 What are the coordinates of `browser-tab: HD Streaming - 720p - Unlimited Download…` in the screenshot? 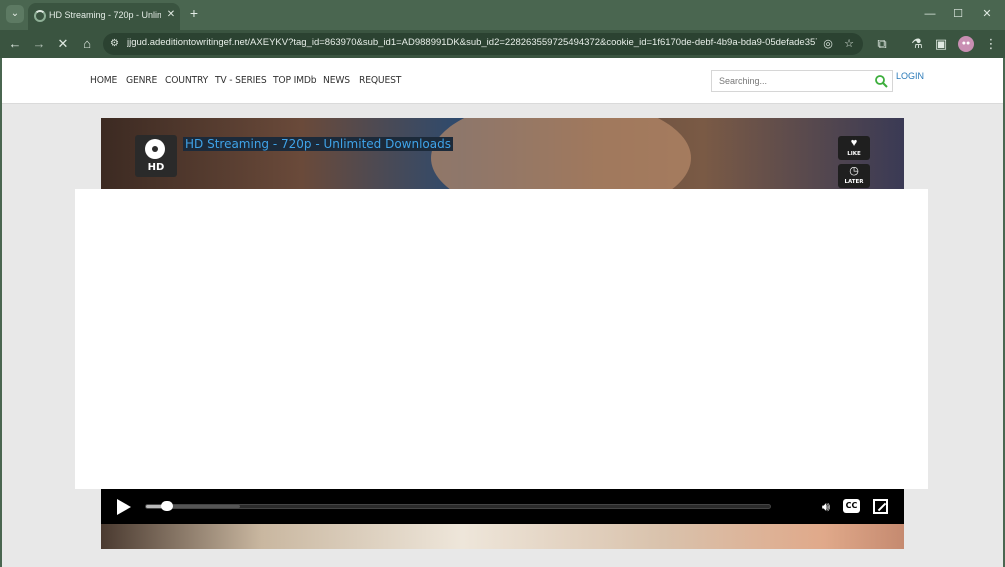 It's located at (104, 16).